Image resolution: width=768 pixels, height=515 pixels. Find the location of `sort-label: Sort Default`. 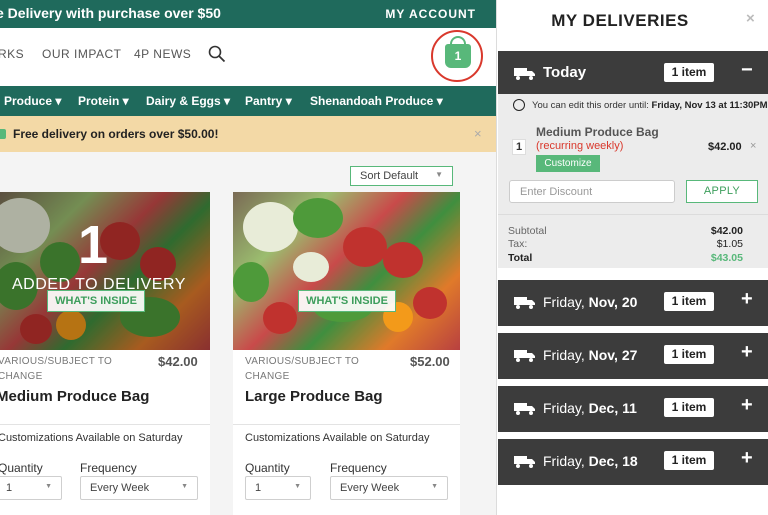

sort-label: Sort Default is located at coordinates (389, 176).